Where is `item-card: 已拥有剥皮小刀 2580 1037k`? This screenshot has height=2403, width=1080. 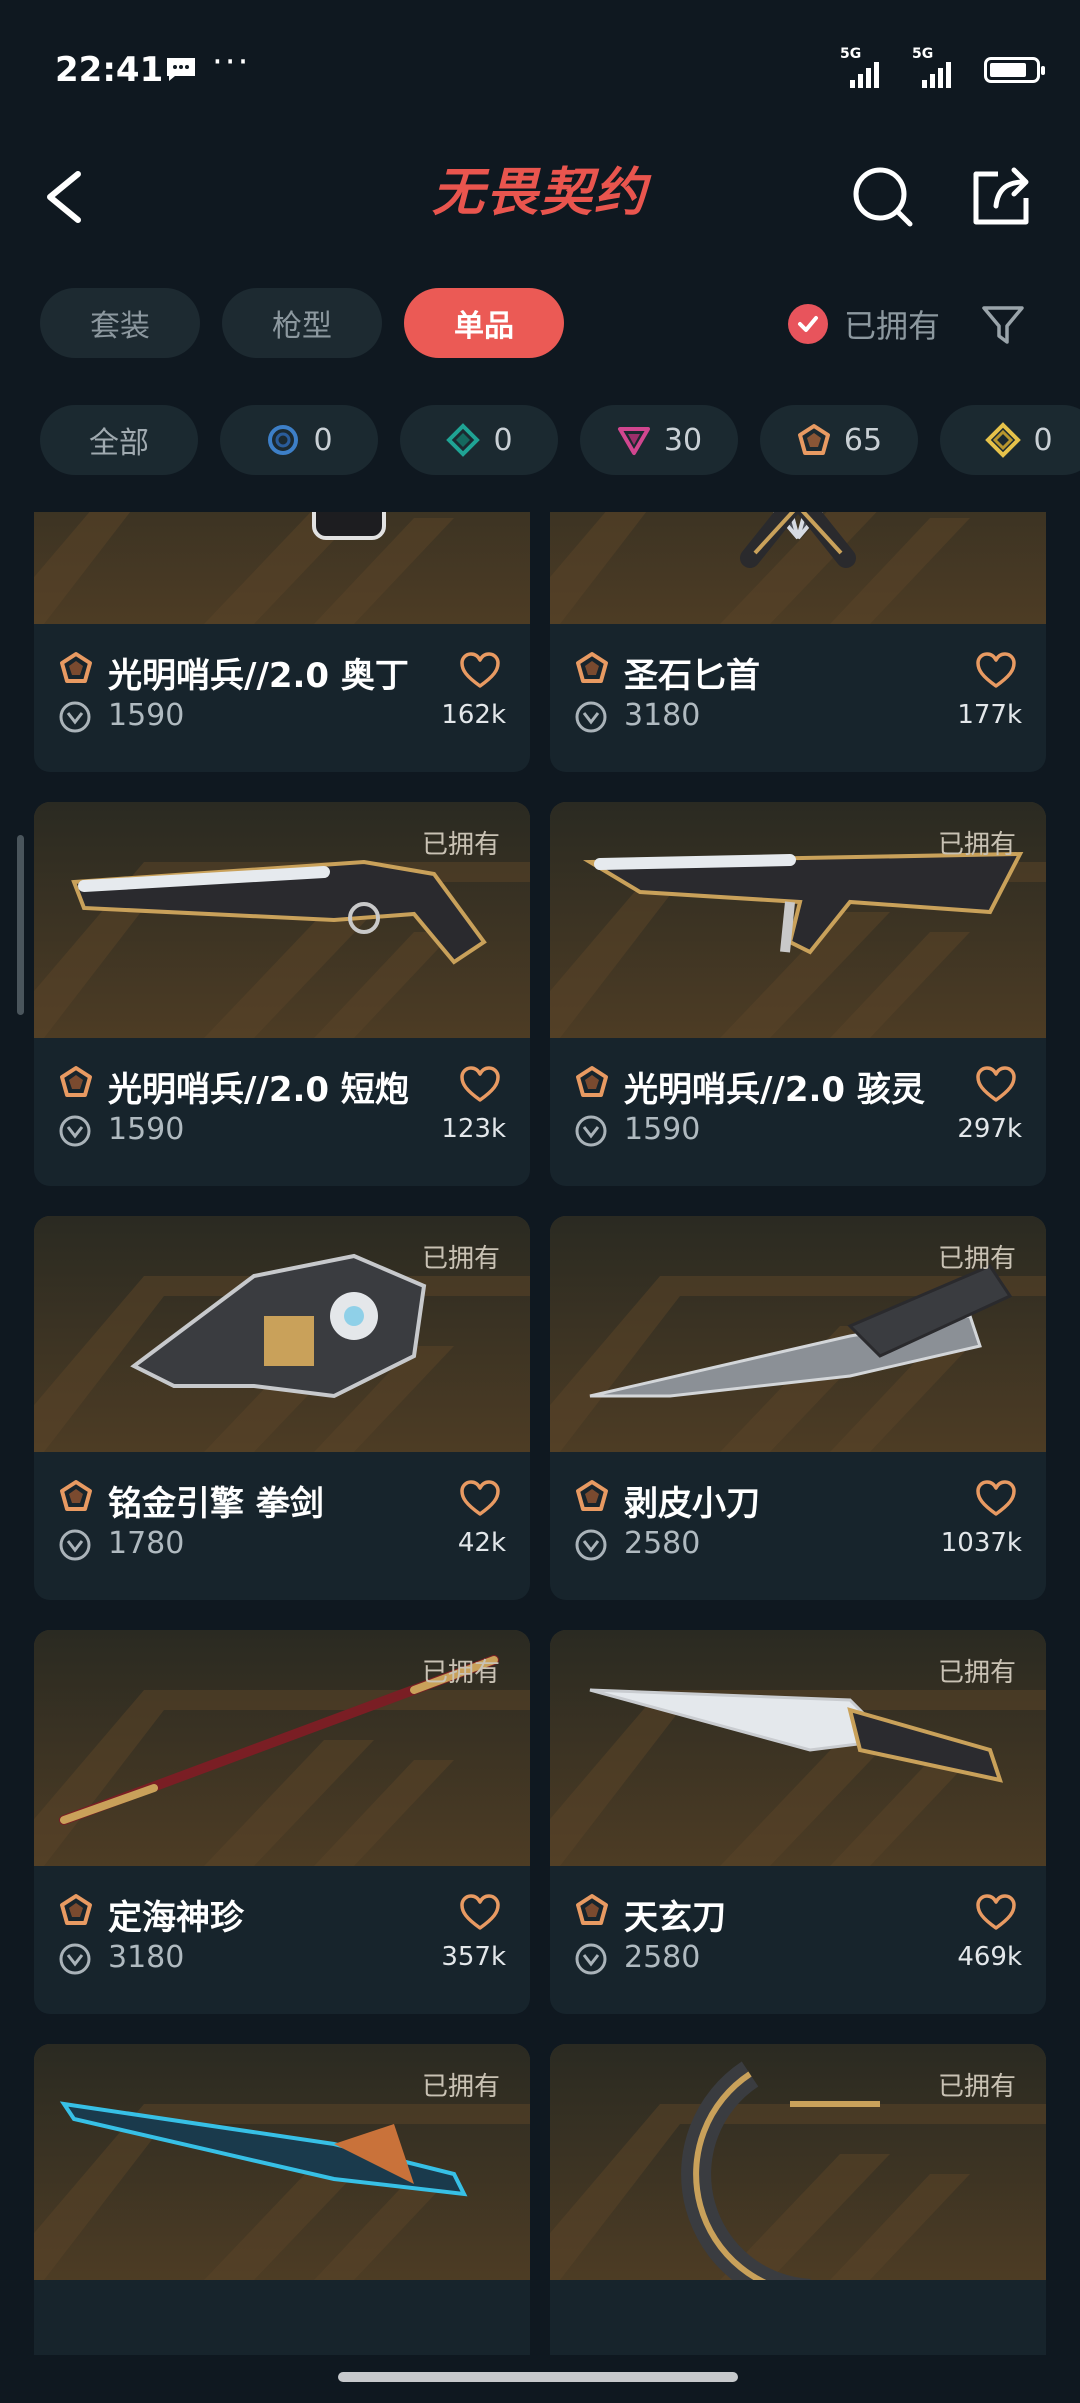 item-card: 已拥有剥皮小刀 2580 1037k is located at coordinates (798, 1408).